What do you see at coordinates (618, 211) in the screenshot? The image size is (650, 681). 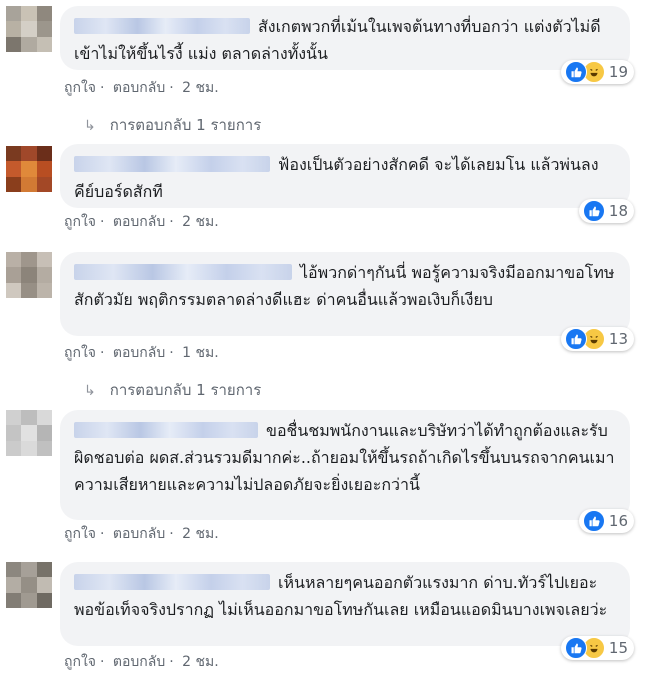 I see `reaction-count: 18` at bounding box center [618, 211].